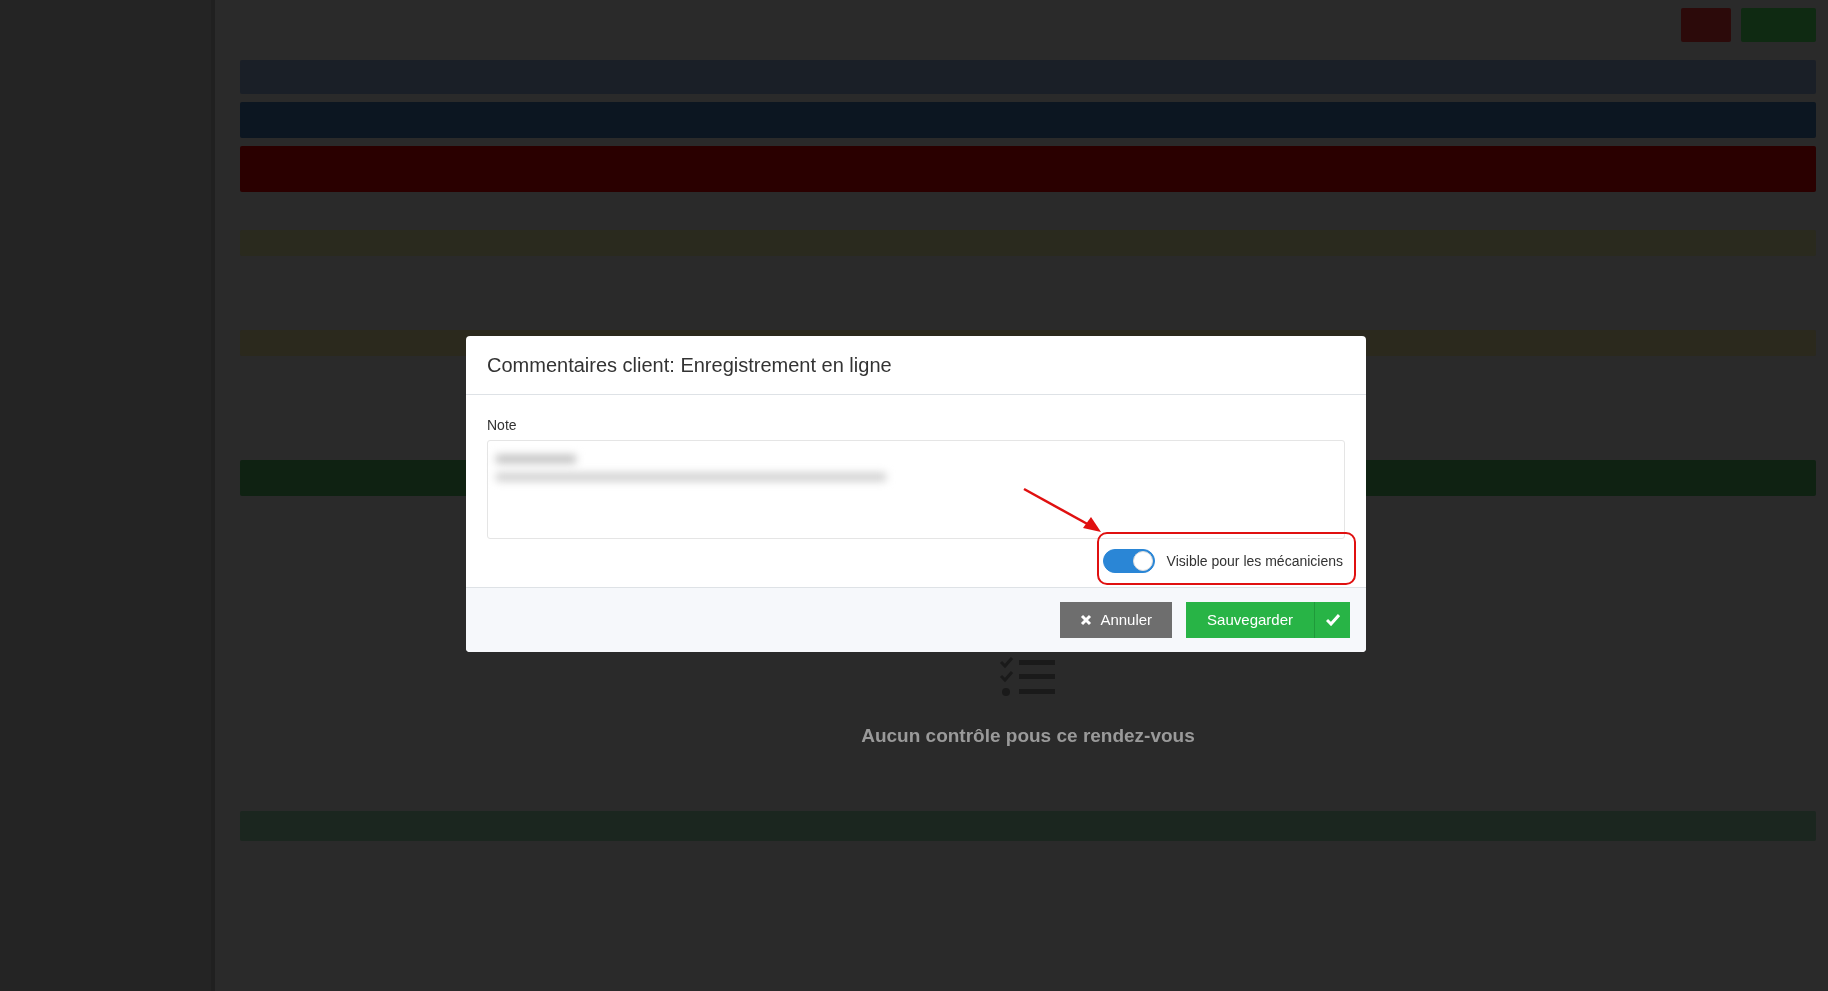  I want to click on check-icon, so click(1332, 620).